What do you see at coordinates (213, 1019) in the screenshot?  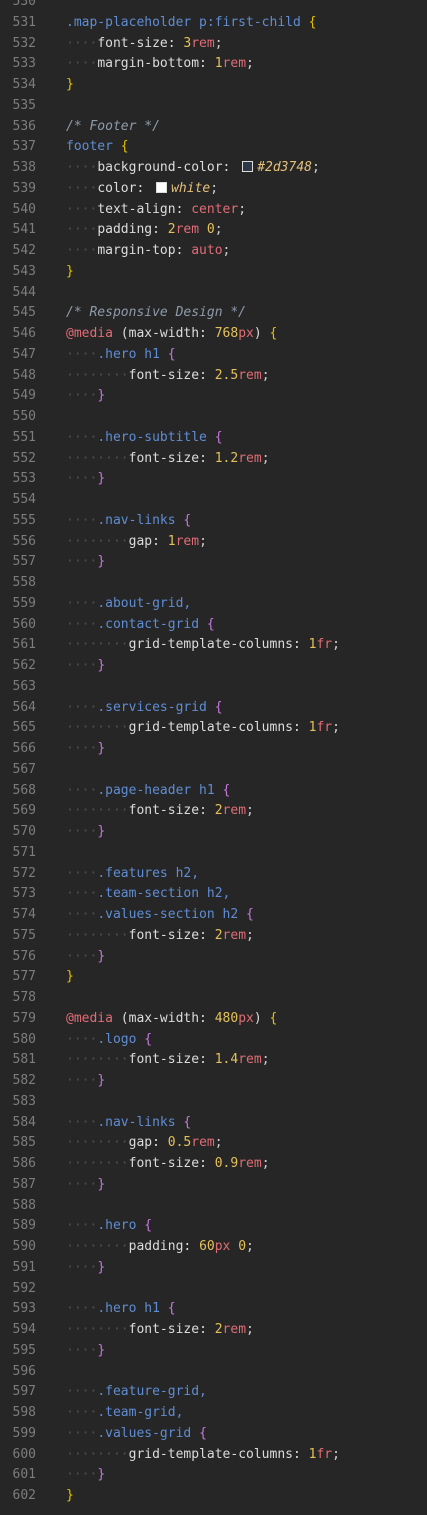 I see `code-line: 579 @media (max-width: 480px) {` at bounding box center [213, 1019].